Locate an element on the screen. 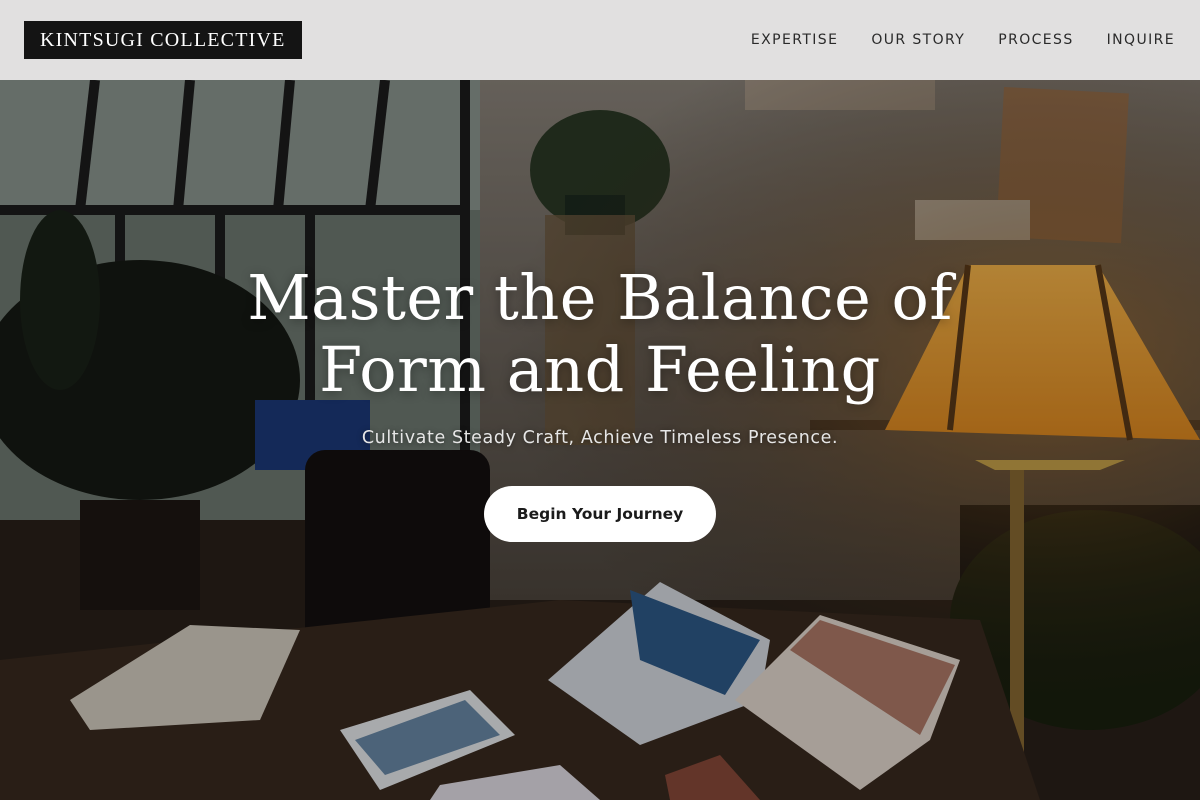 The width and height of the screenshot is (1200, 800). brand-logo: KINTSUGI COLLECTIVE is located at coordinates (163, 40).